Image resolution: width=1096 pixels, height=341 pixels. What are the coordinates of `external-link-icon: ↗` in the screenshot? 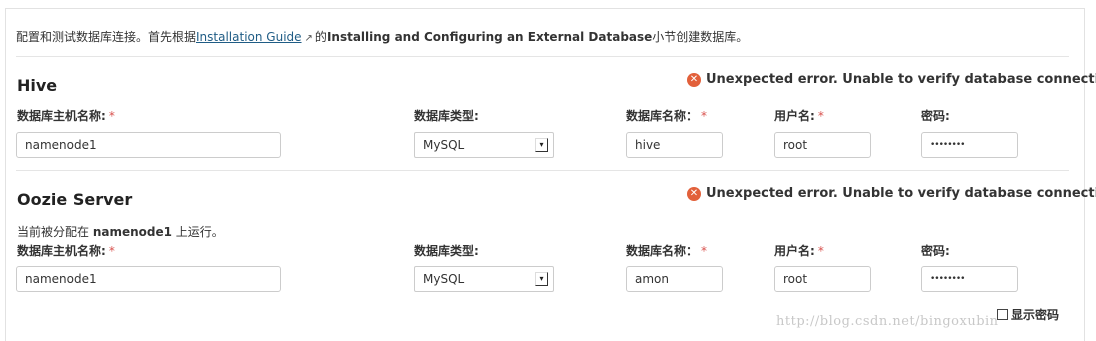 It's located at (308, 38).